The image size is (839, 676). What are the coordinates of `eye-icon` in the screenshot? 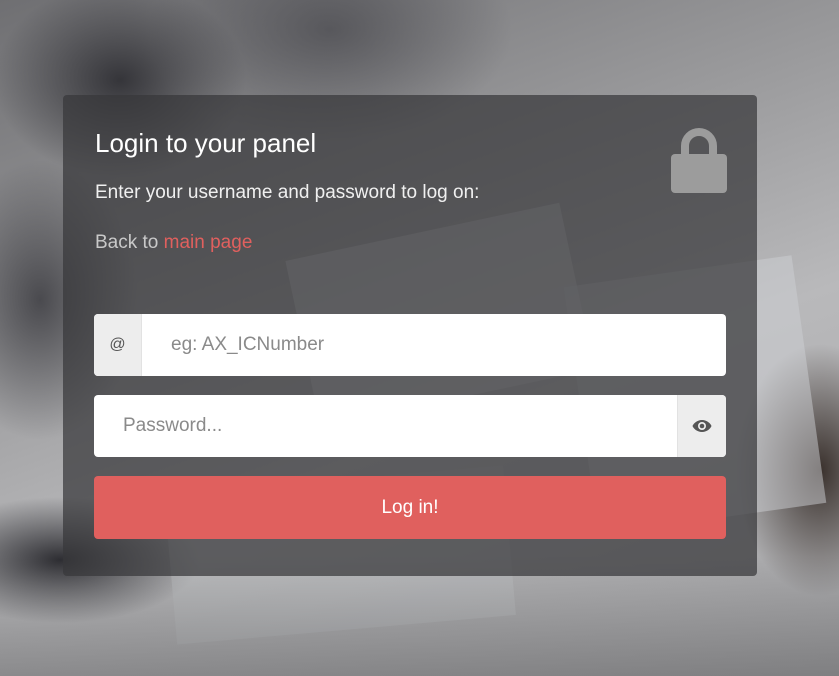 It's located at (702, 426).